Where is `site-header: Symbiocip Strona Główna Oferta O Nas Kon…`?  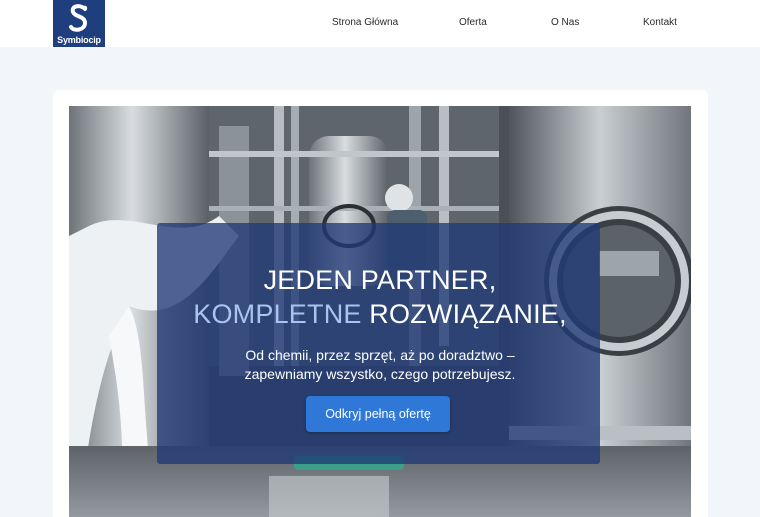
site-header: Symbiocip Strona Główna Oferta O Nas Kon… is located at coordinates (380, 23).